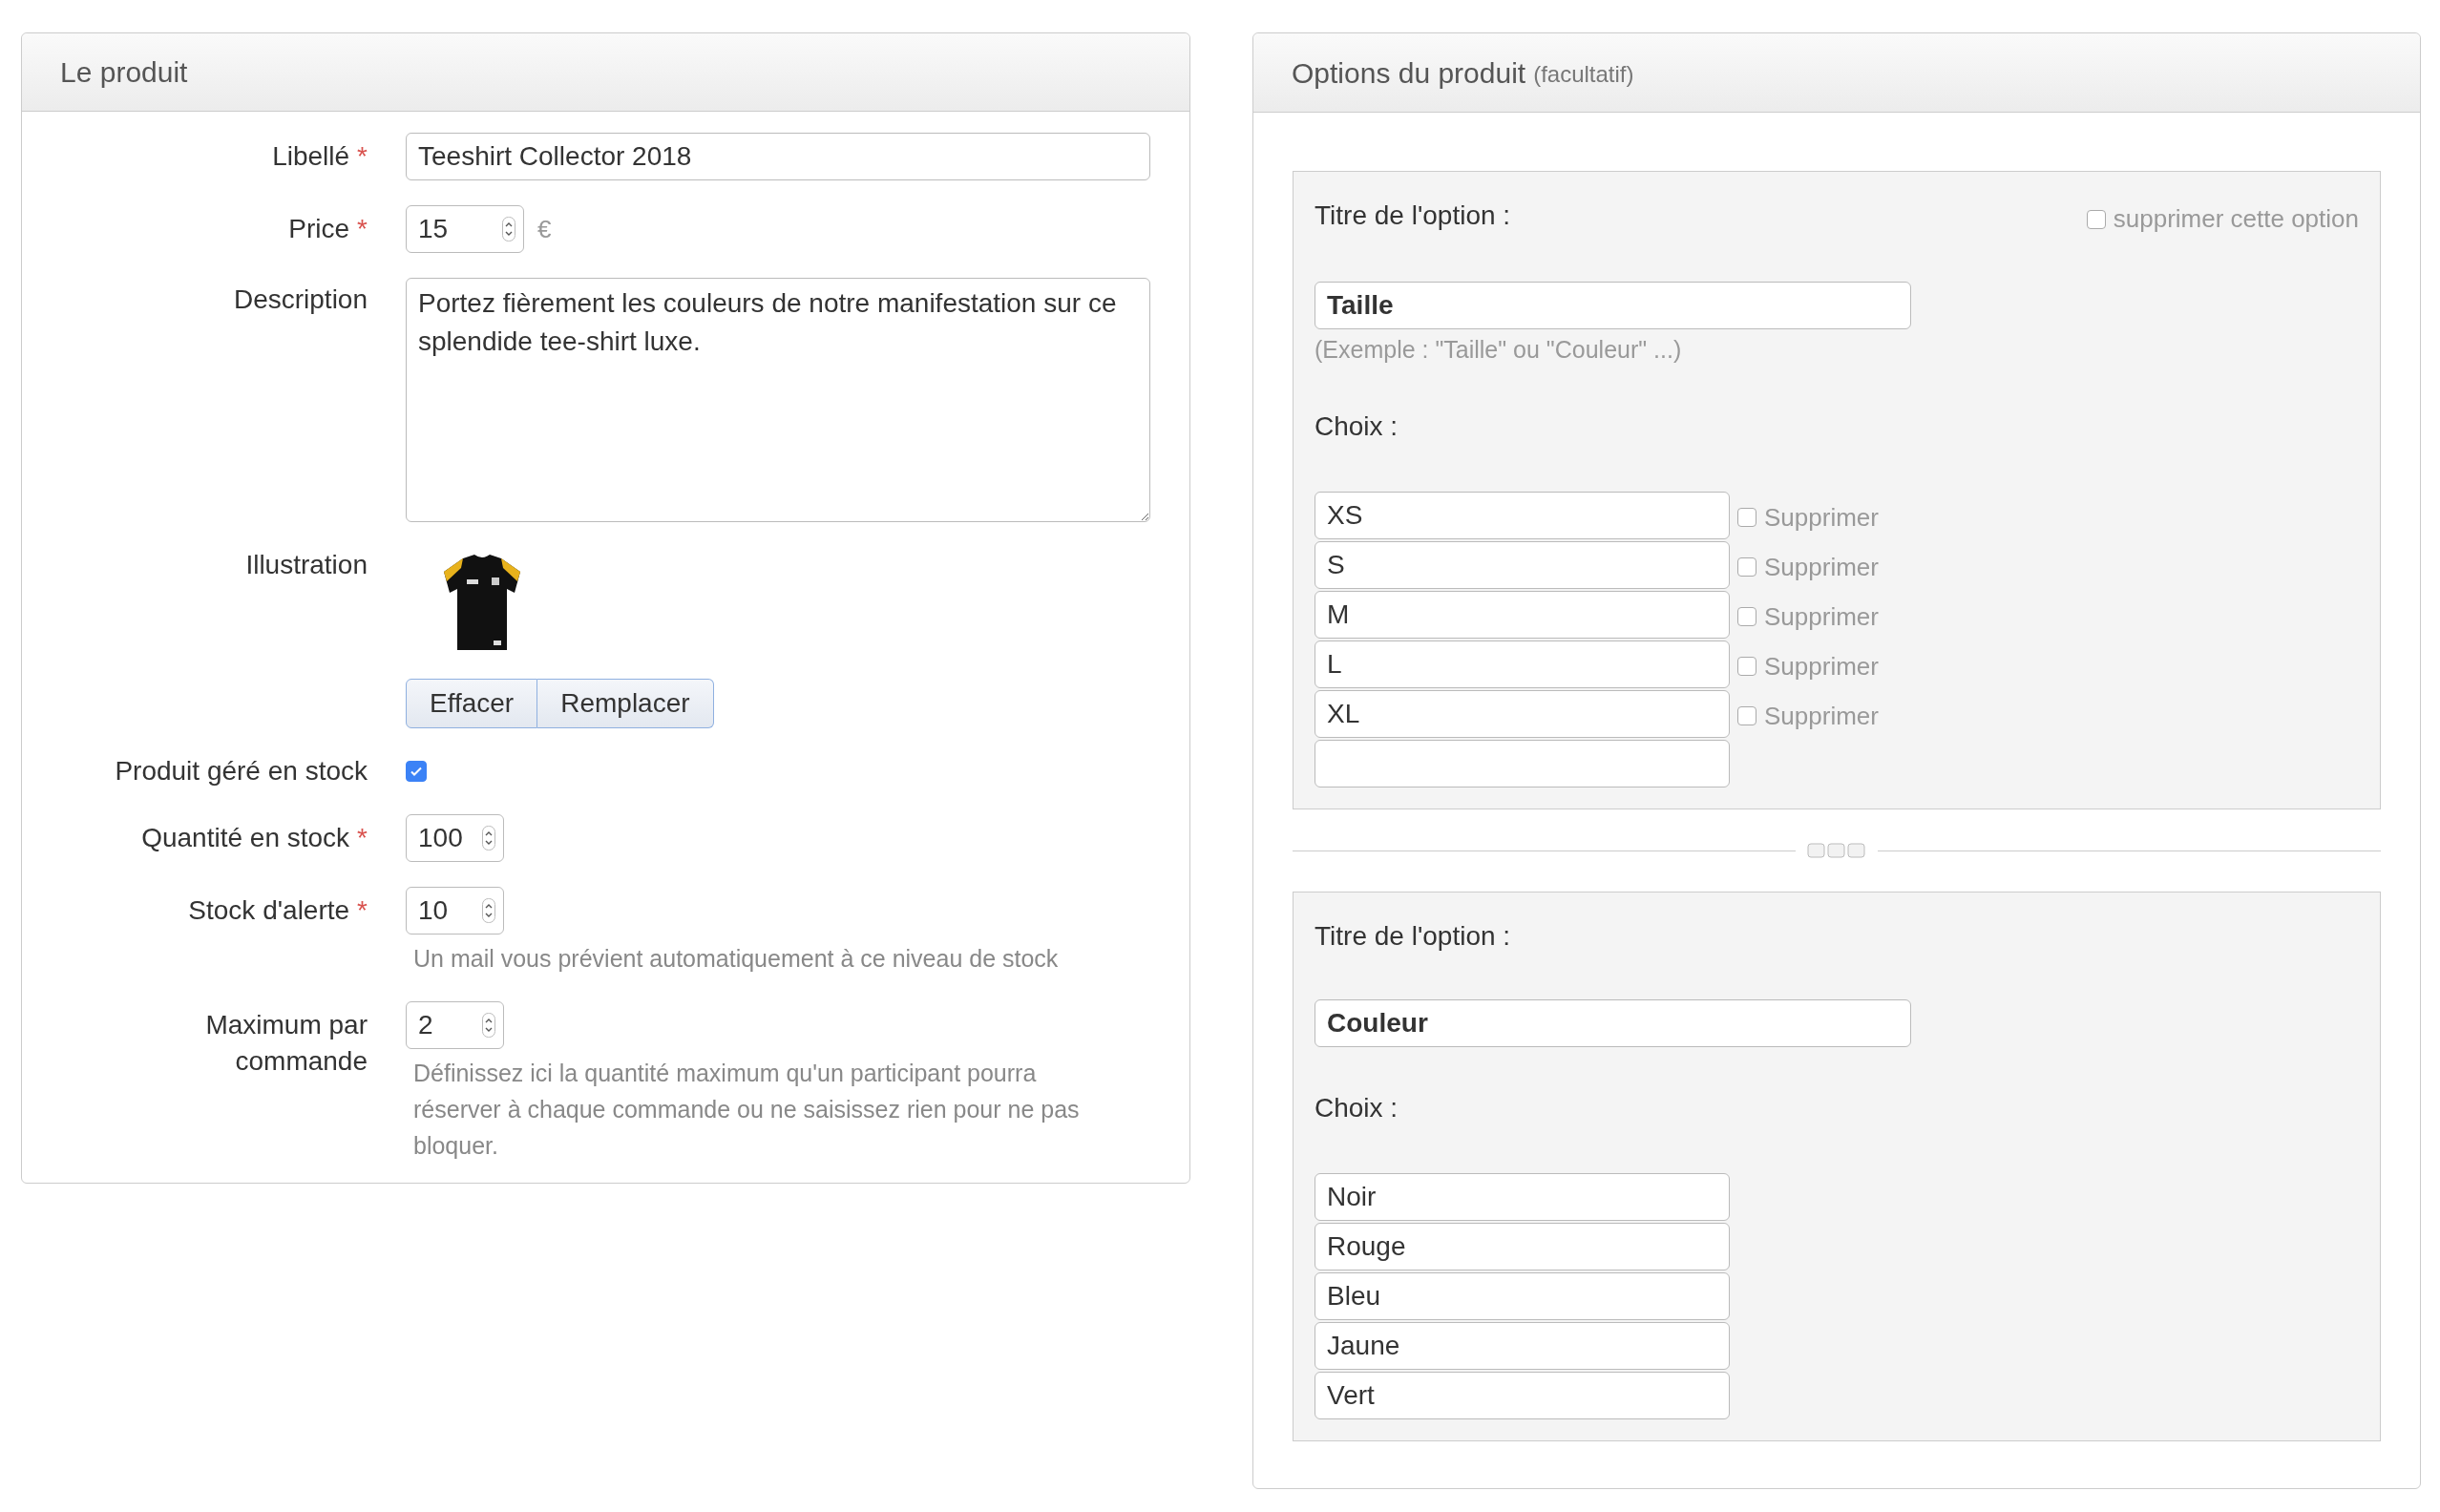 The image size is (2440, 1512). What do you see at coordinates (319, 228) in the screenshot?
I see `field-label: Price` at bounding box center [319, 228].